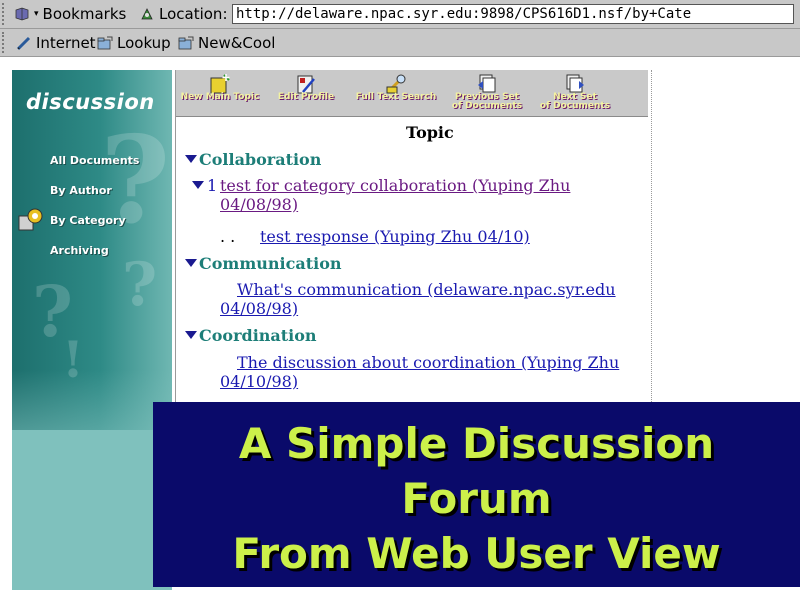  What do you see at coordinates (487, 101) in the screenshot?
I see `previous-set-label: Previous Set of Documents` at bounding box center [487, 101].